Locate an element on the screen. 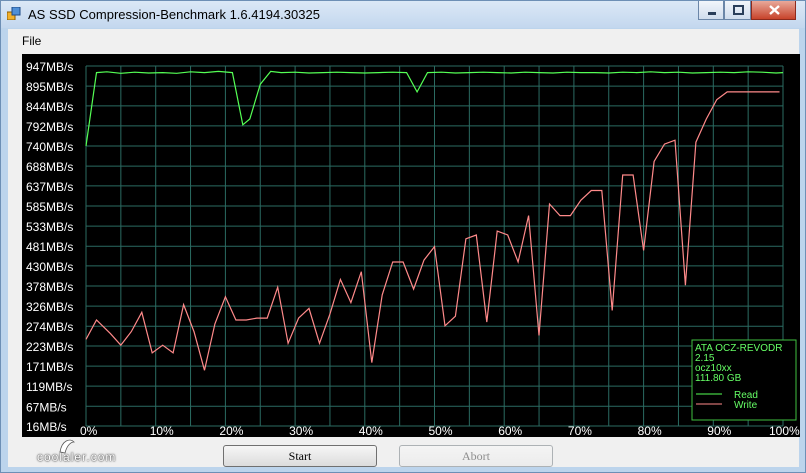 This screenshot has height=473, width=806. minimize-icon is located at coordinates (712, 13).